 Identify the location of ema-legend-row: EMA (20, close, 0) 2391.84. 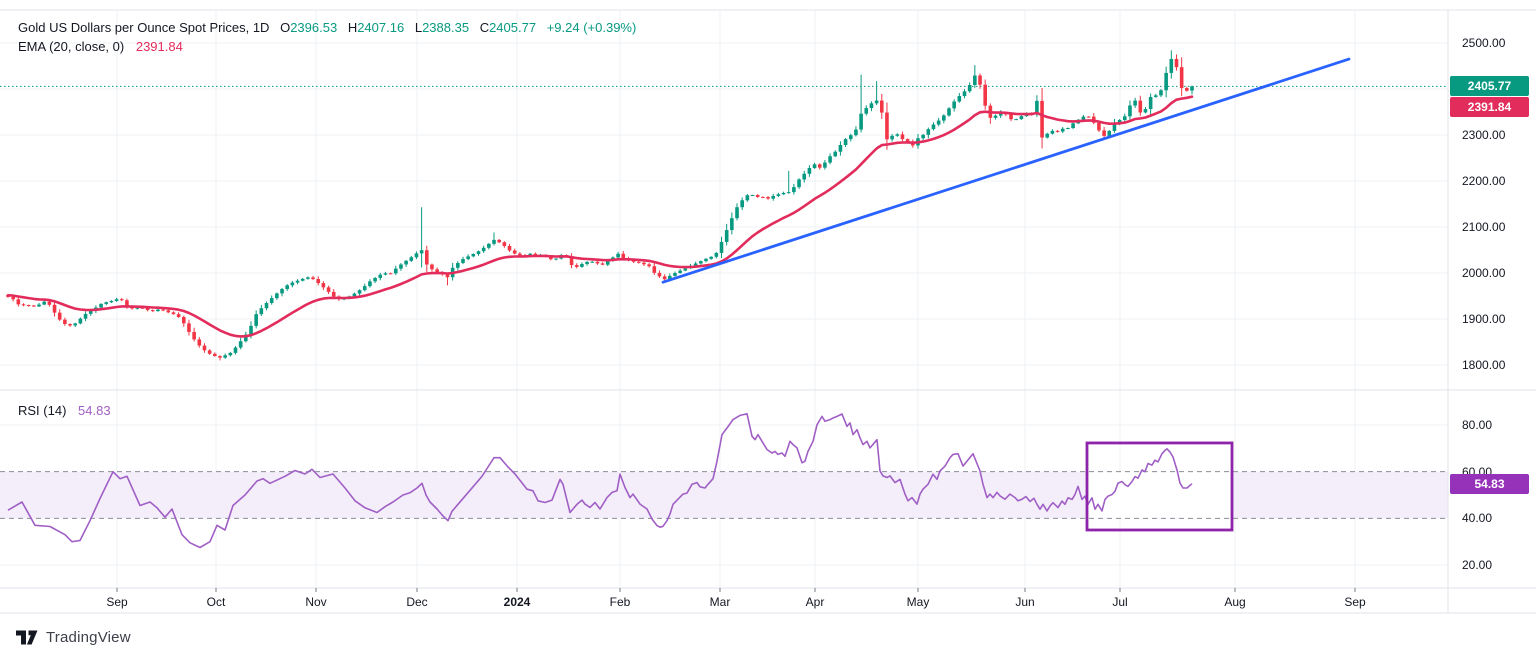
(327, 46).